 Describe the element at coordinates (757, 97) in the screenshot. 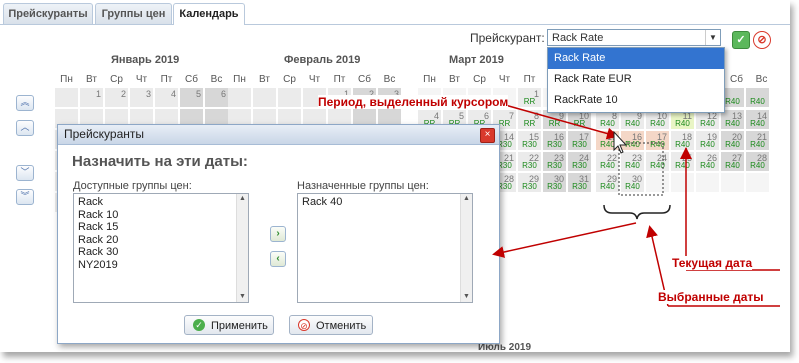

I see `calendar-day: R40` at that location.